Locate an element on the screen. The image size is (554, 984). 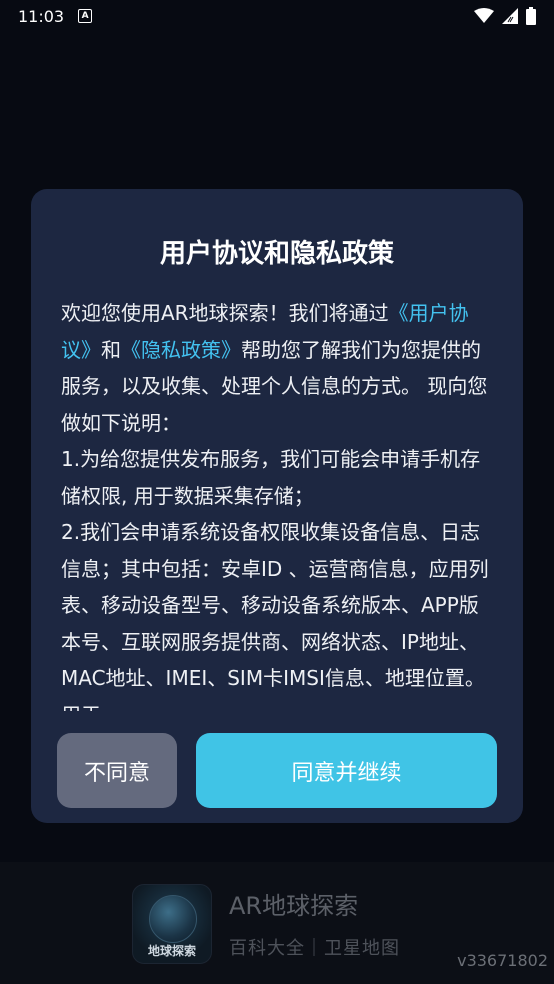
status-bar: 11:03 A is located at coordinates (277, 16).